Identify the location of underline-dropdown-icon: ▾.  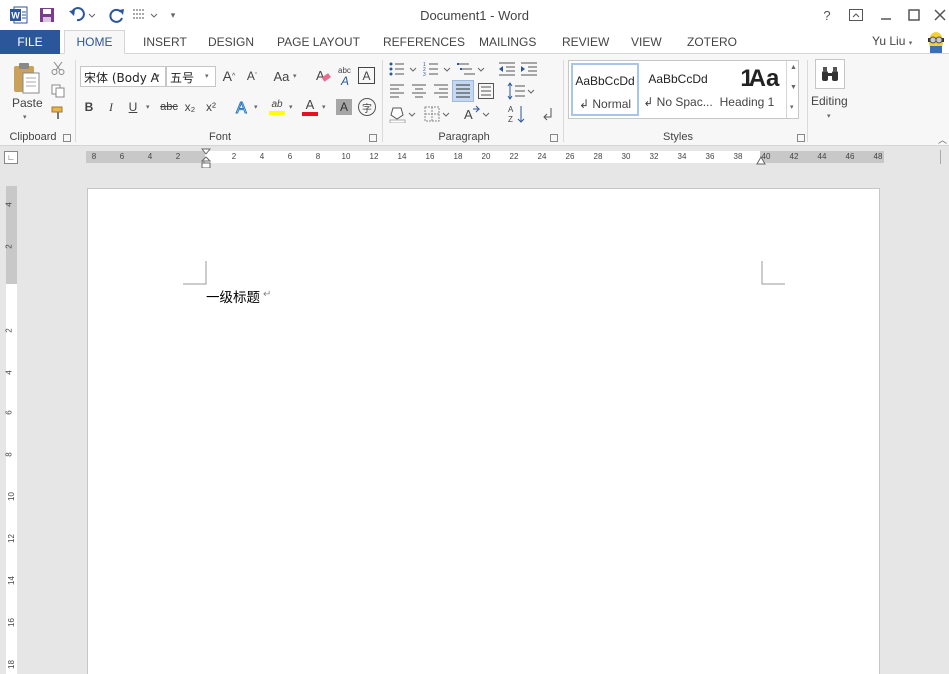
(148, 107).